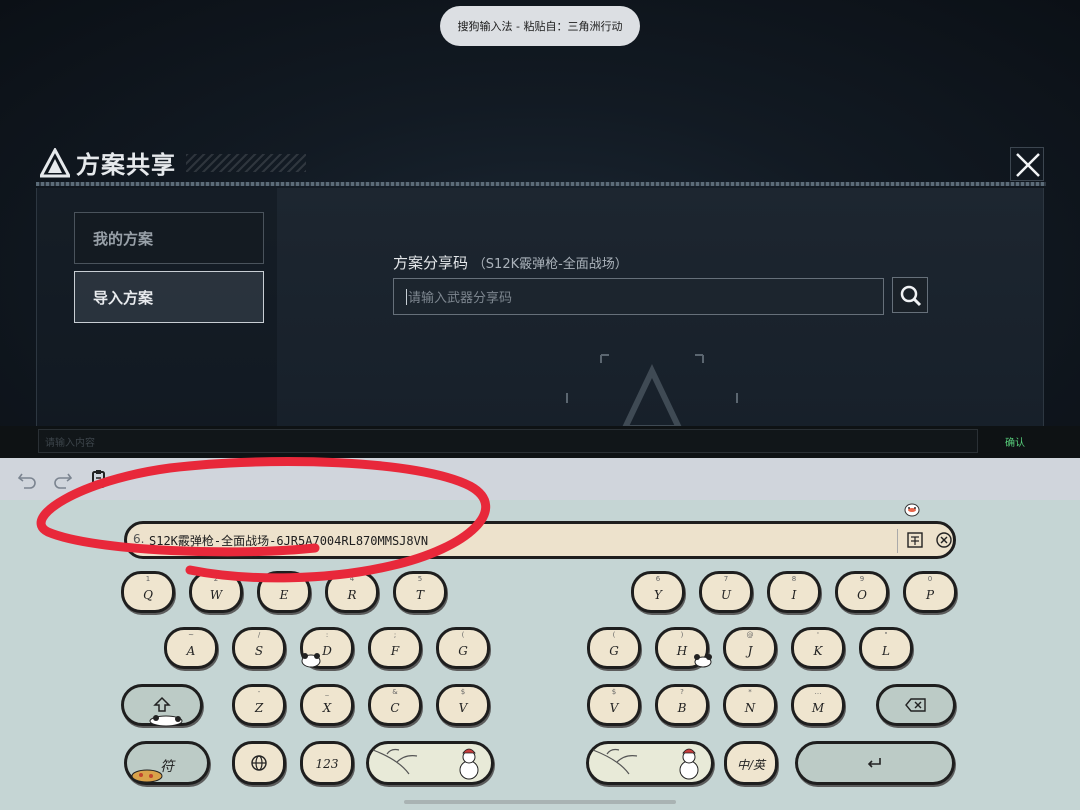  I want to click on backspace-key, so click(916, 705).